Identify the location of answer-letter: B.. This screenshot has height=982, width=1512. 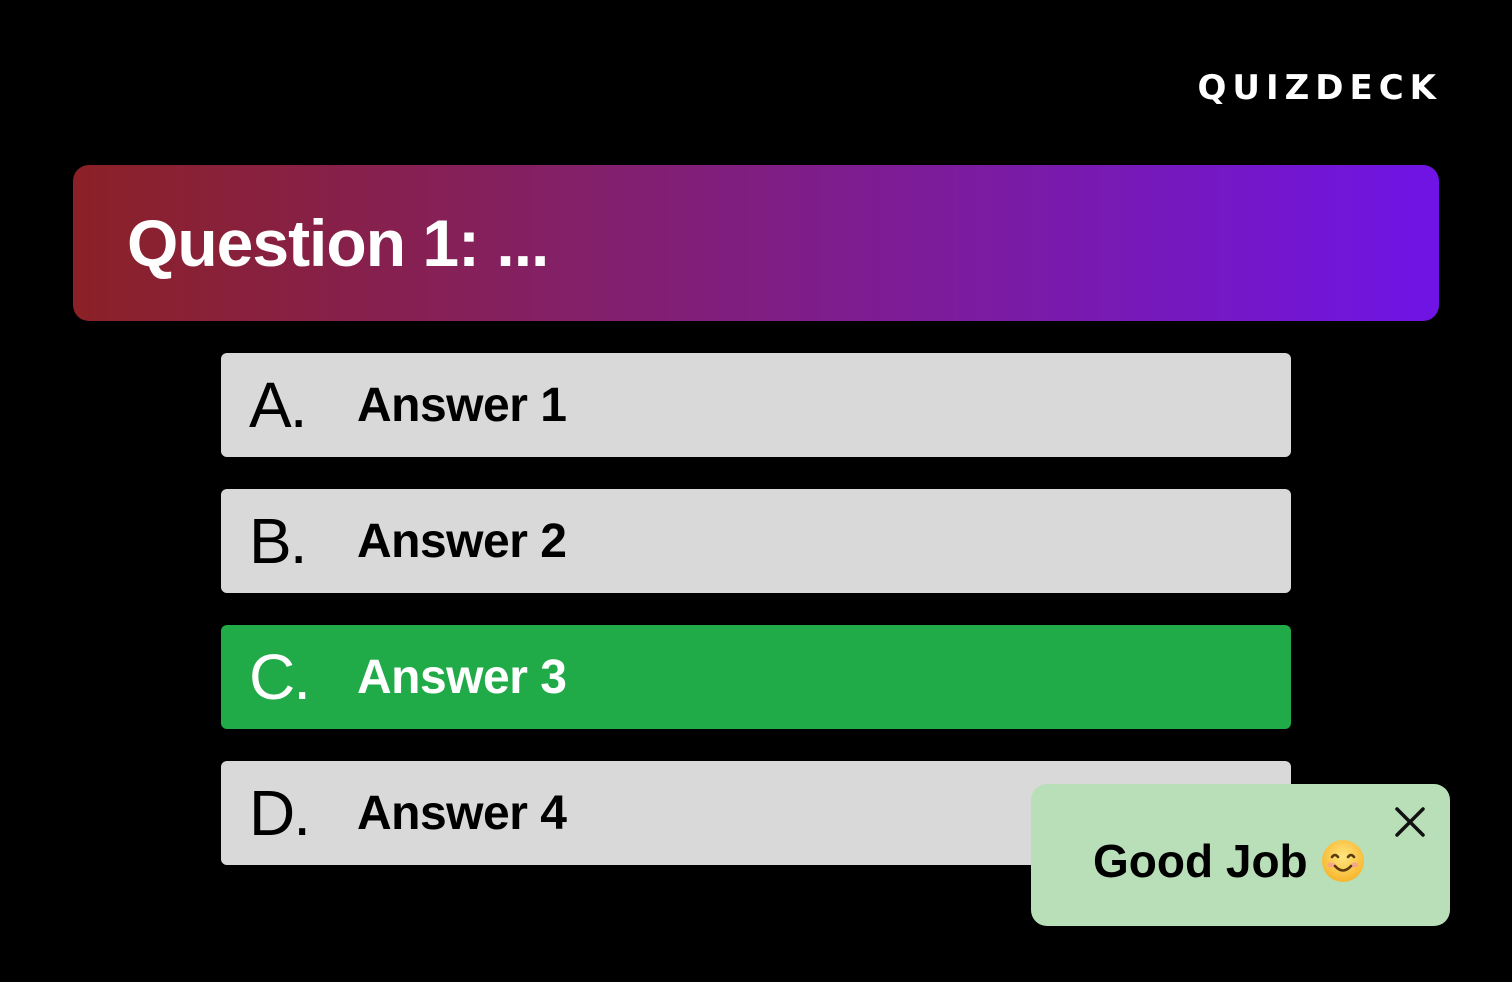
(278, 541).